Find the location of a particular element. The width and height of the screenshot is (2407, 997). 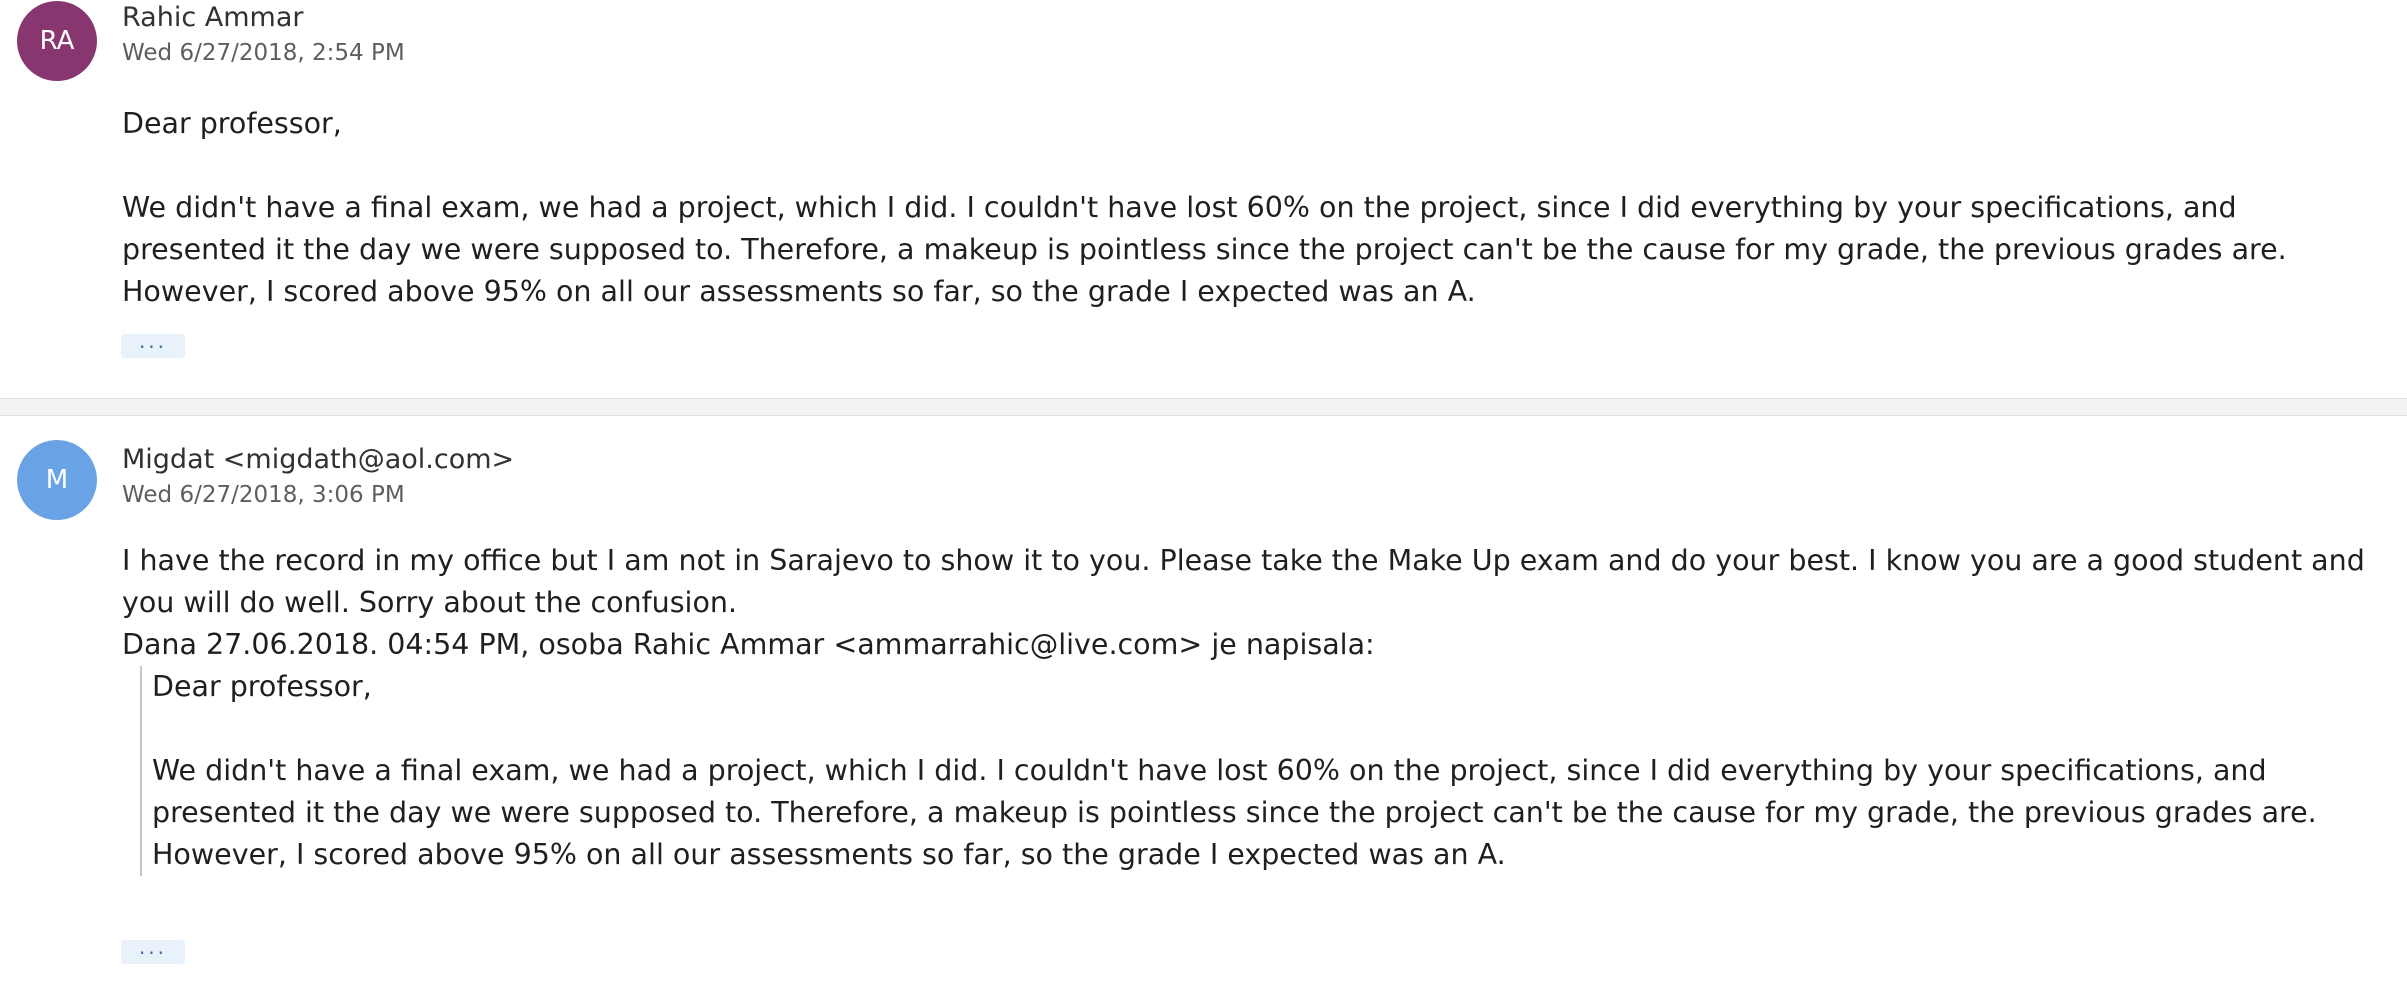

avatar-initials: M is located at coordinates (57, 480).